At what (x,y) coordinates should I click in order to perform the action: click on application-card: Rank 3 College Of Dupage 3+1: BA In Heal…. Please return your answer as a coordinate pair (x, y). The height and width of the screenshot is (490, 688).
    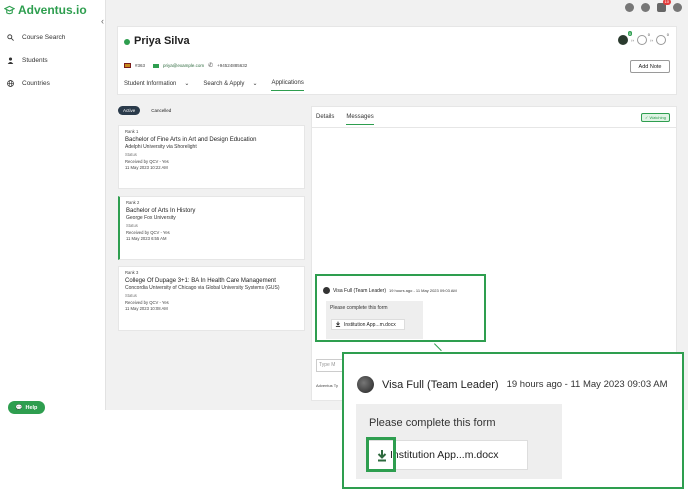
    Looking at the image, I should click on (211, 298).